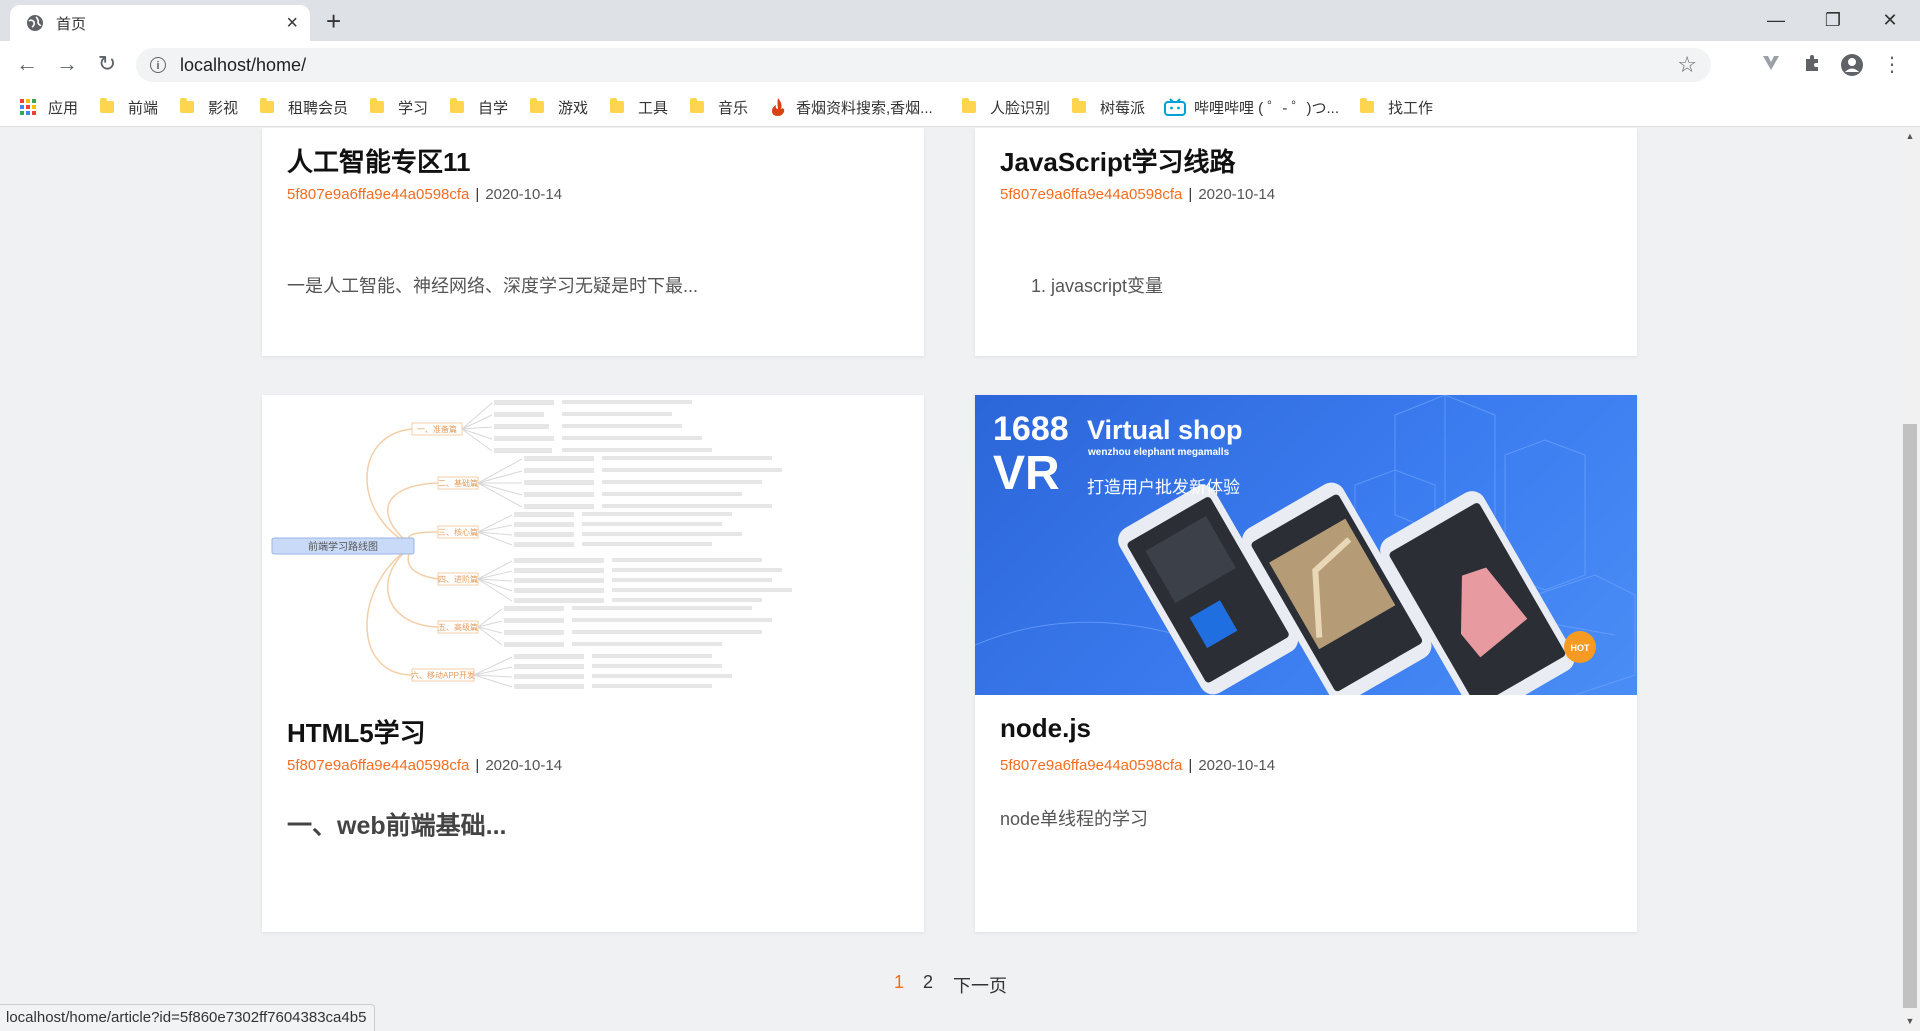 This screenshot has height=1031, width=1920. Describe the element at coordinates (559, 107) in the screenshot. I see `bookmark-folder: 游戏` at that location.